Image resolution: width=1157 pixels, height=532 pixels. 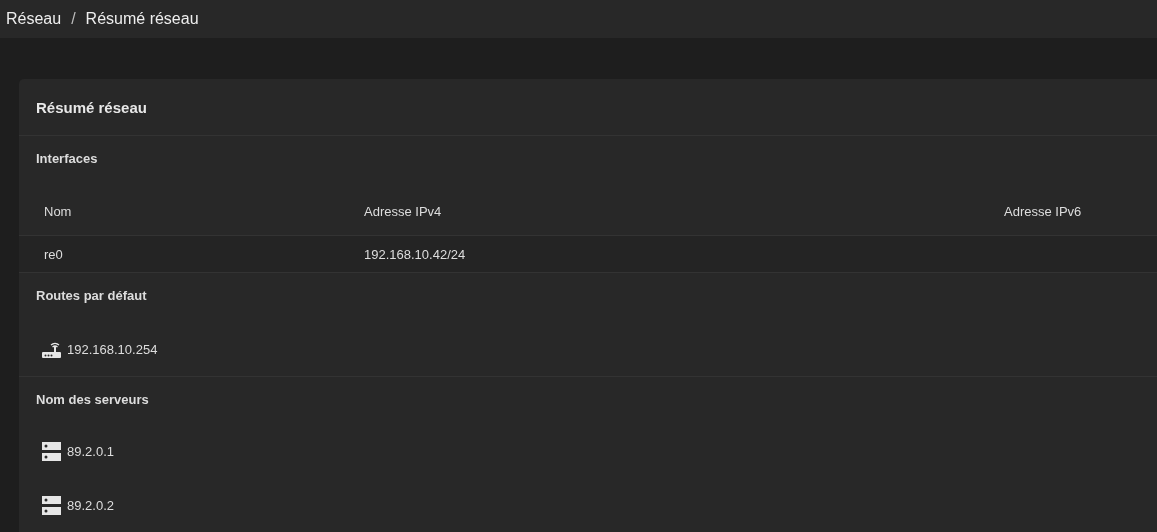 What do you see at coordinates (91, 296) in the screenshot?
I see `section-title: Routes par défaut` at bounding box center [91, 296].